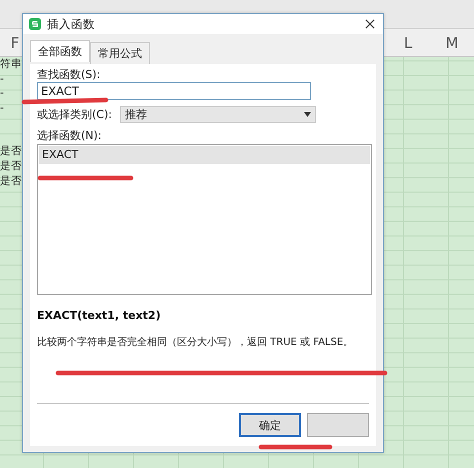 The image size is (474, 468). Describe the element at coordinates (204, 155) in the screenshot. I see `list-item: EXACT` at that location.